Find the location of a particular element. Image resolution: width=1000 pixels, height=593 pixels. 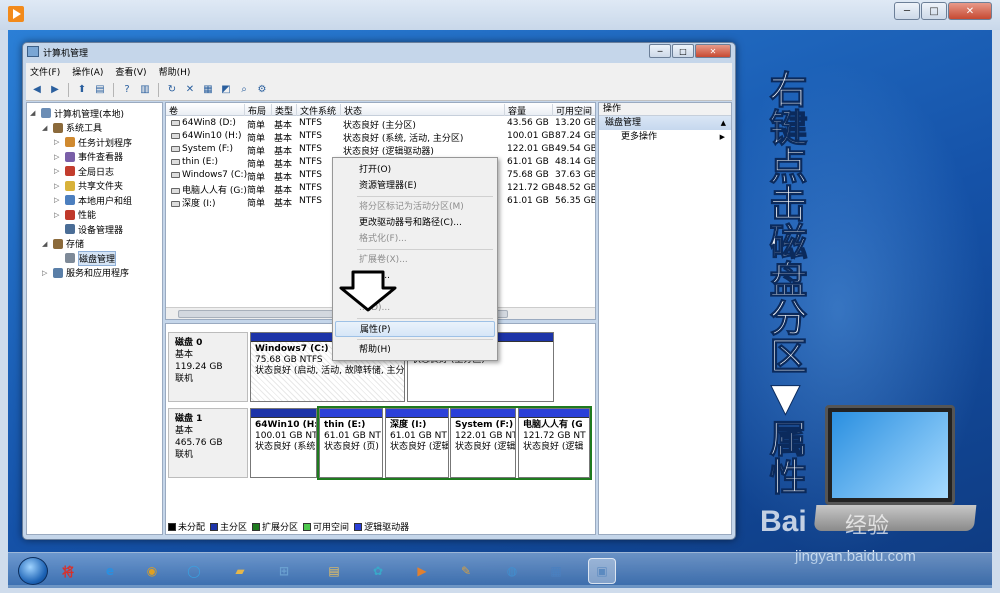

menu-file: 文件(F) is located at coordinates (45, 71).